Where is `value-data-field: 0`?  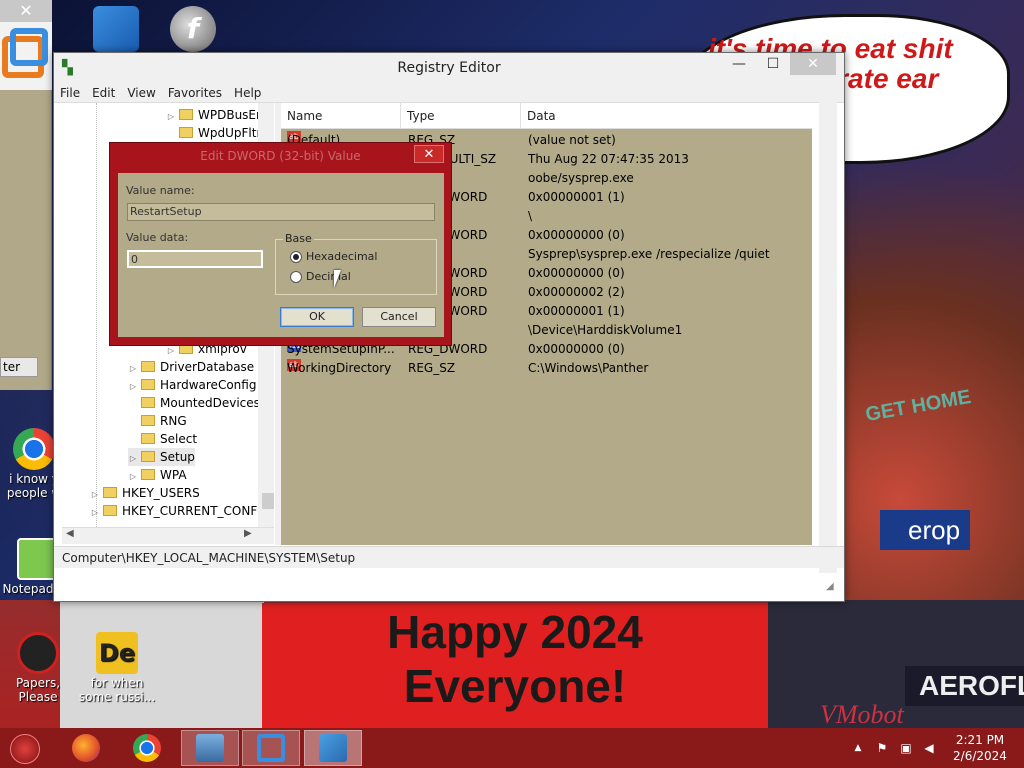 value-data-field: 0 is located at coordinates (195, 259).